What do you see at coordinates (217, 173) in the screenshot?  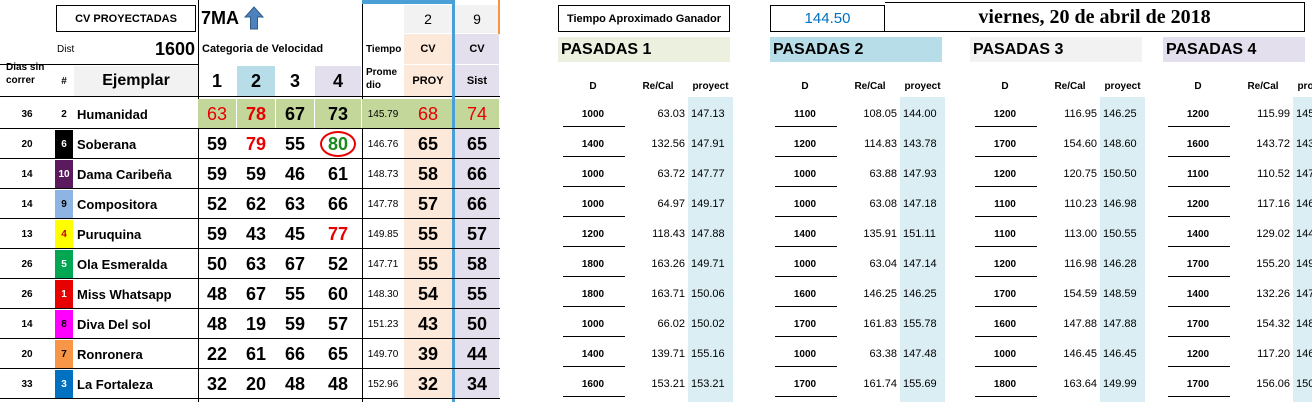 I see `cat1-value: 59` at bounding box center [217, 173].